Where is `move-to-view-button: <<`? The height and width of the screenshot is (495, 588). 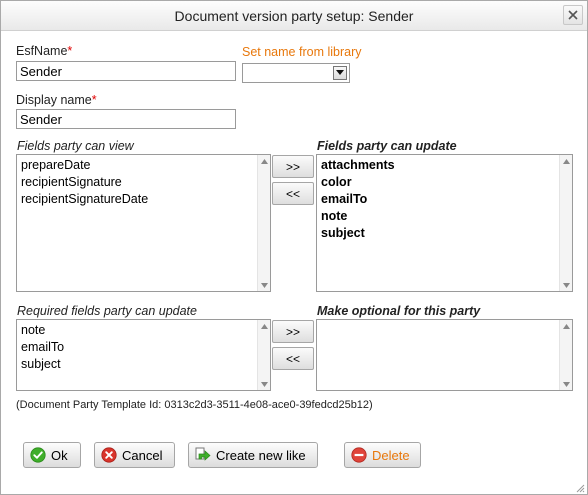
move-to-view-button: << is located at coordinates (293, 193).